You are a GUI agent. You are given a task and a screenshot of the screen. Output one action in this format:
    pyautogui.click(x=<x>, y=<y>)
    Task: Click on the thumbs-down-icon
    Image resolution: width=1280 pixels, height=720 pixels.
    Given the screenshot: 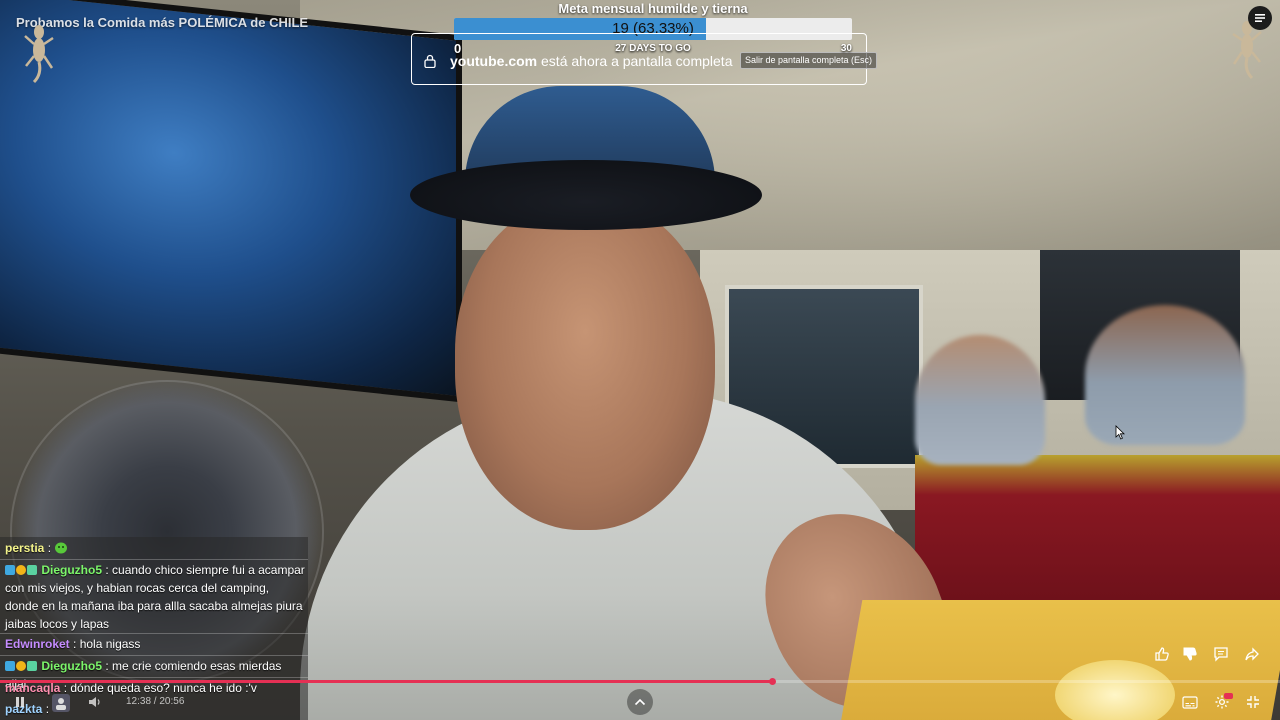 What is the action you would take?
    pyautogui.click(x=1190, y=654)
    